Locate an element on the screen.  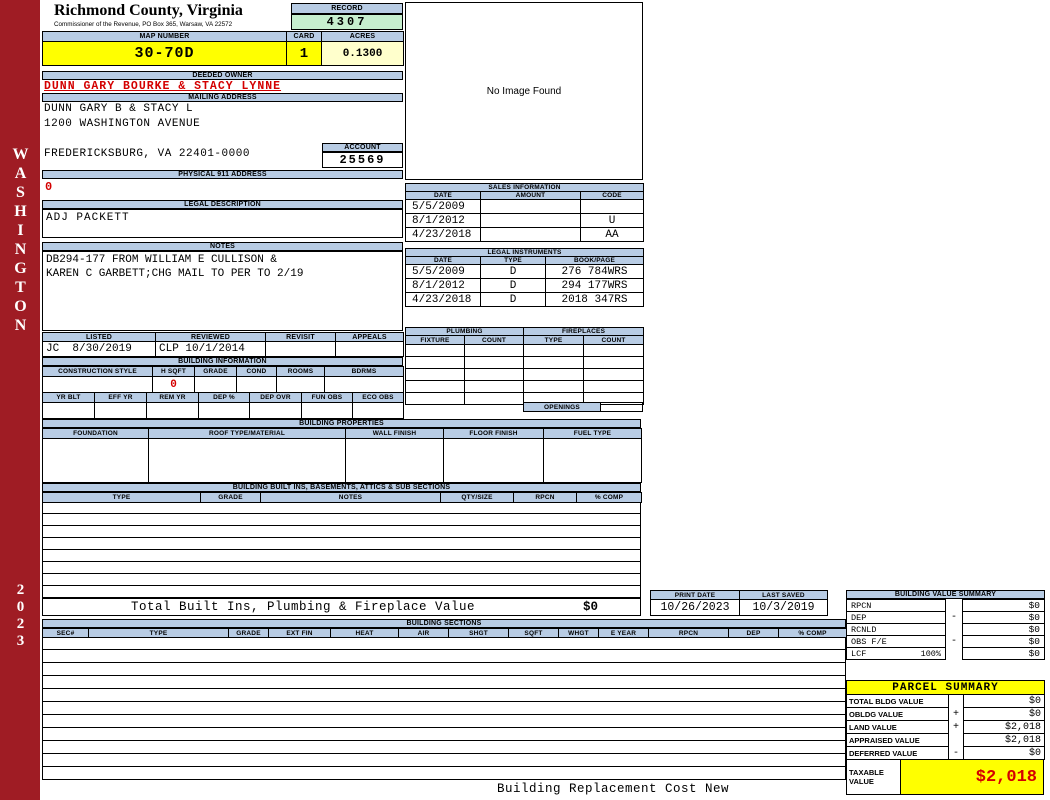
appeals-label: APPEALS is located at coordinates (369, 337).